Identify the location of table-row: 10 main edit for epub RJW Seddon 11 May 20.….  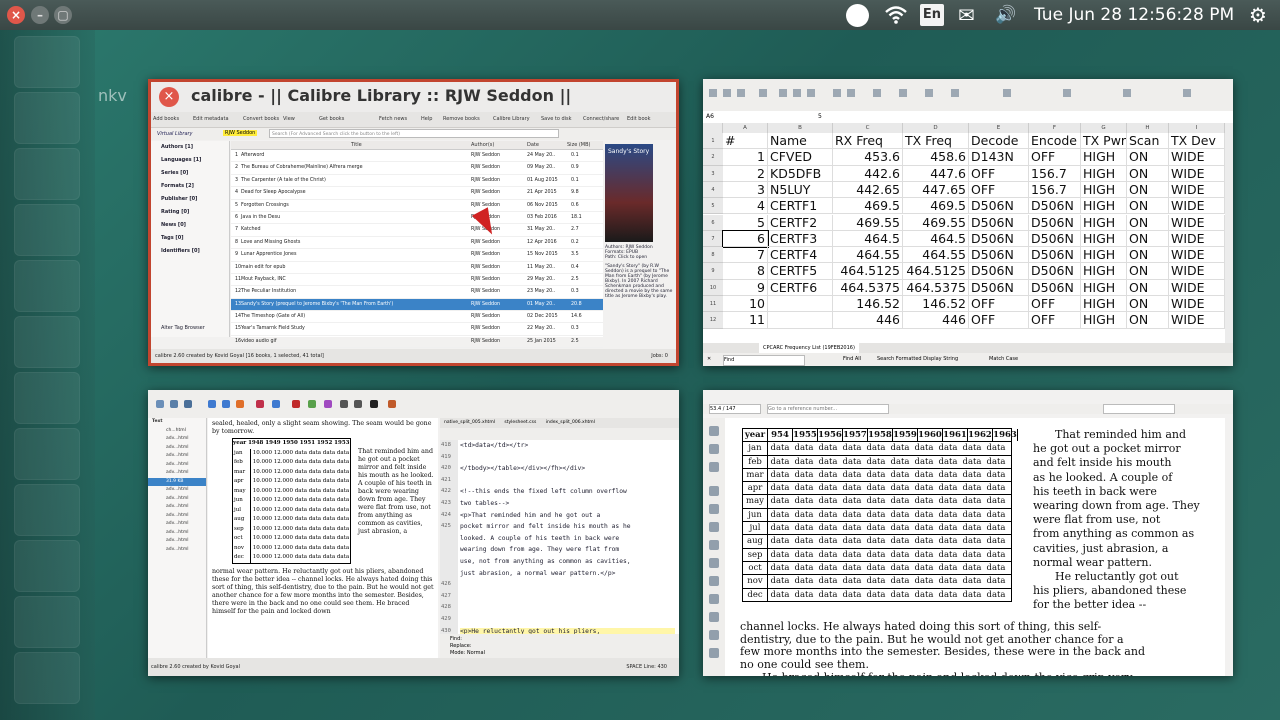
(417, 268).